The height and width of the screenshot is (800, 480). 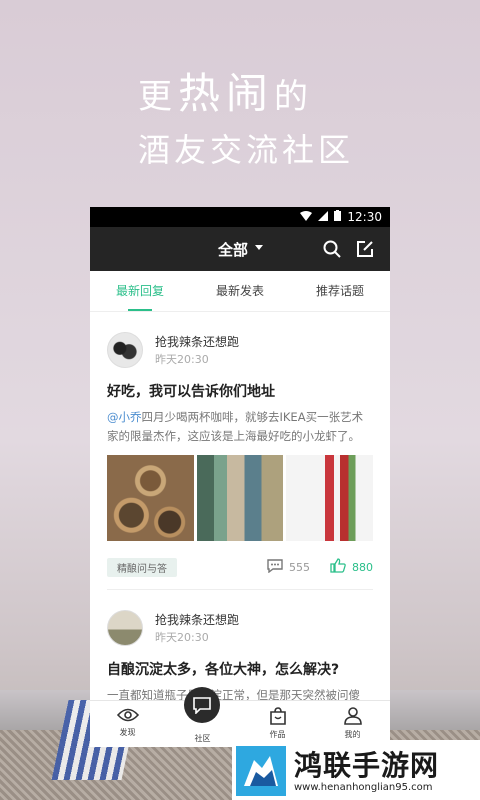 I want to click on bag-icon, so click(x=278, y=717).